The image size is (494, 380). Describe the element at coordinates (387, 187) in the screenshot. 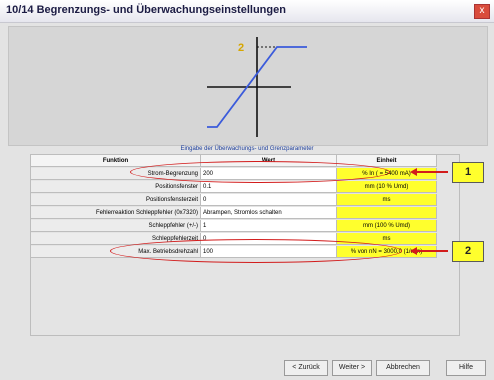

I see `row-unit: mm (10 % Umd)` at that location.